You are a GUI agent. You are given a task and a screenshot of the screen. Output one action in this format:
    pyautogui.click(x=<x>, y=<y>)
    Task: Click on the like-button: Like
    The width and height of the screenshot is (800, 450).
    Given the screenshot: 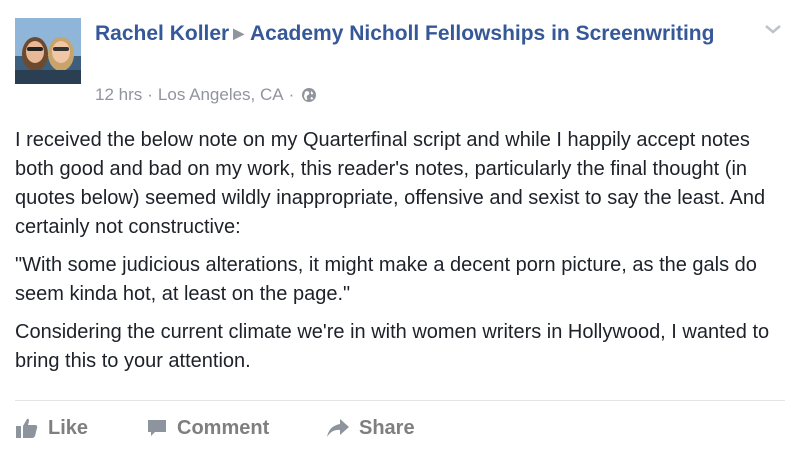 What is the action you would take?
    pyautogui.click(x=80, y=428)
    